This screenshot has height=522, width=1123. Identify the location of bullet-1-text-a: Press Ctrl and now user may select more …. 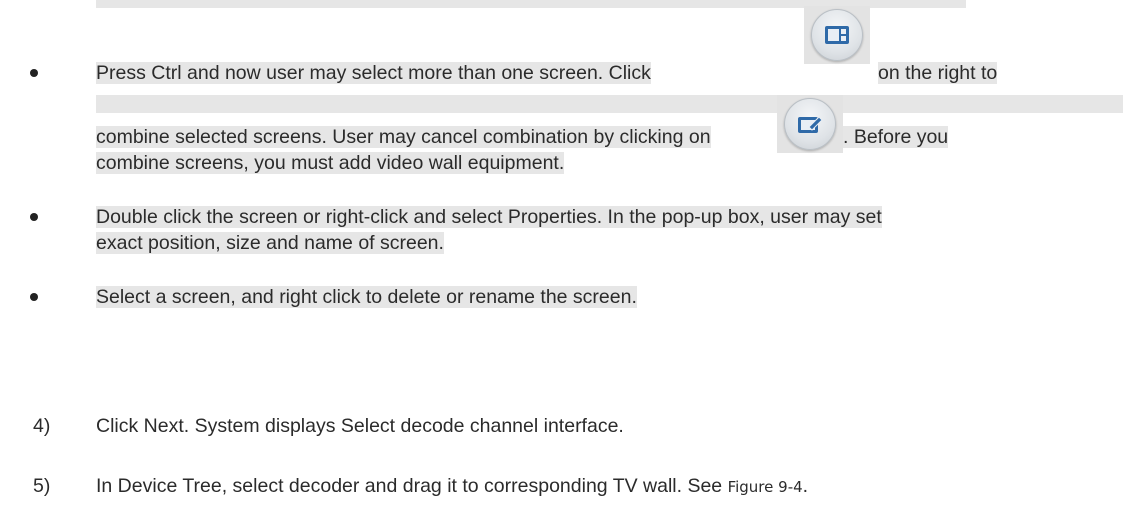
(373, 73).